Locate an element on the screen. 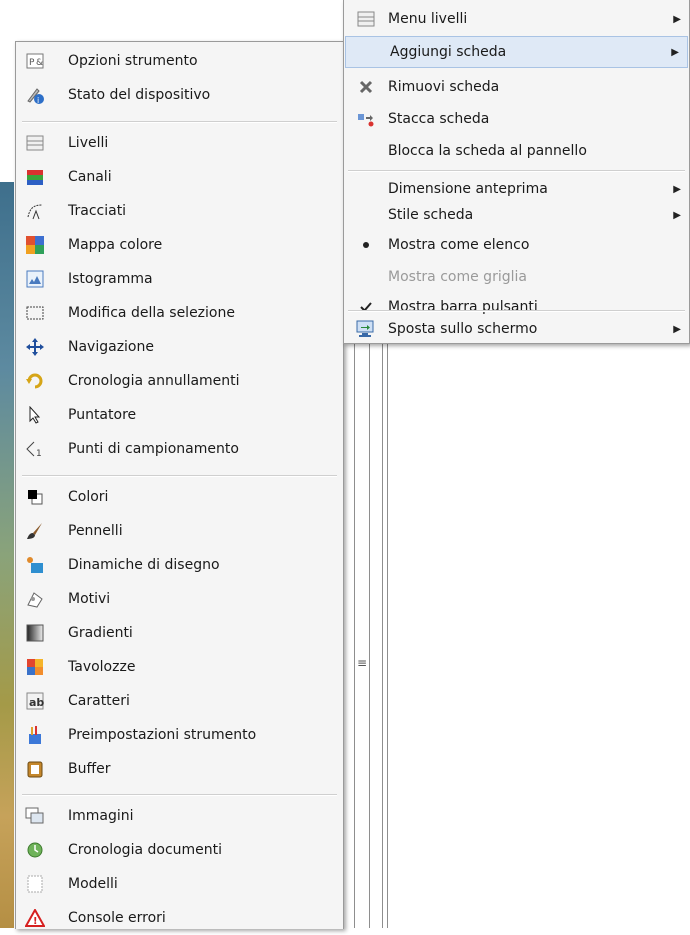  resize-grip-icon: ≡ is located at coordinates (362, 663).